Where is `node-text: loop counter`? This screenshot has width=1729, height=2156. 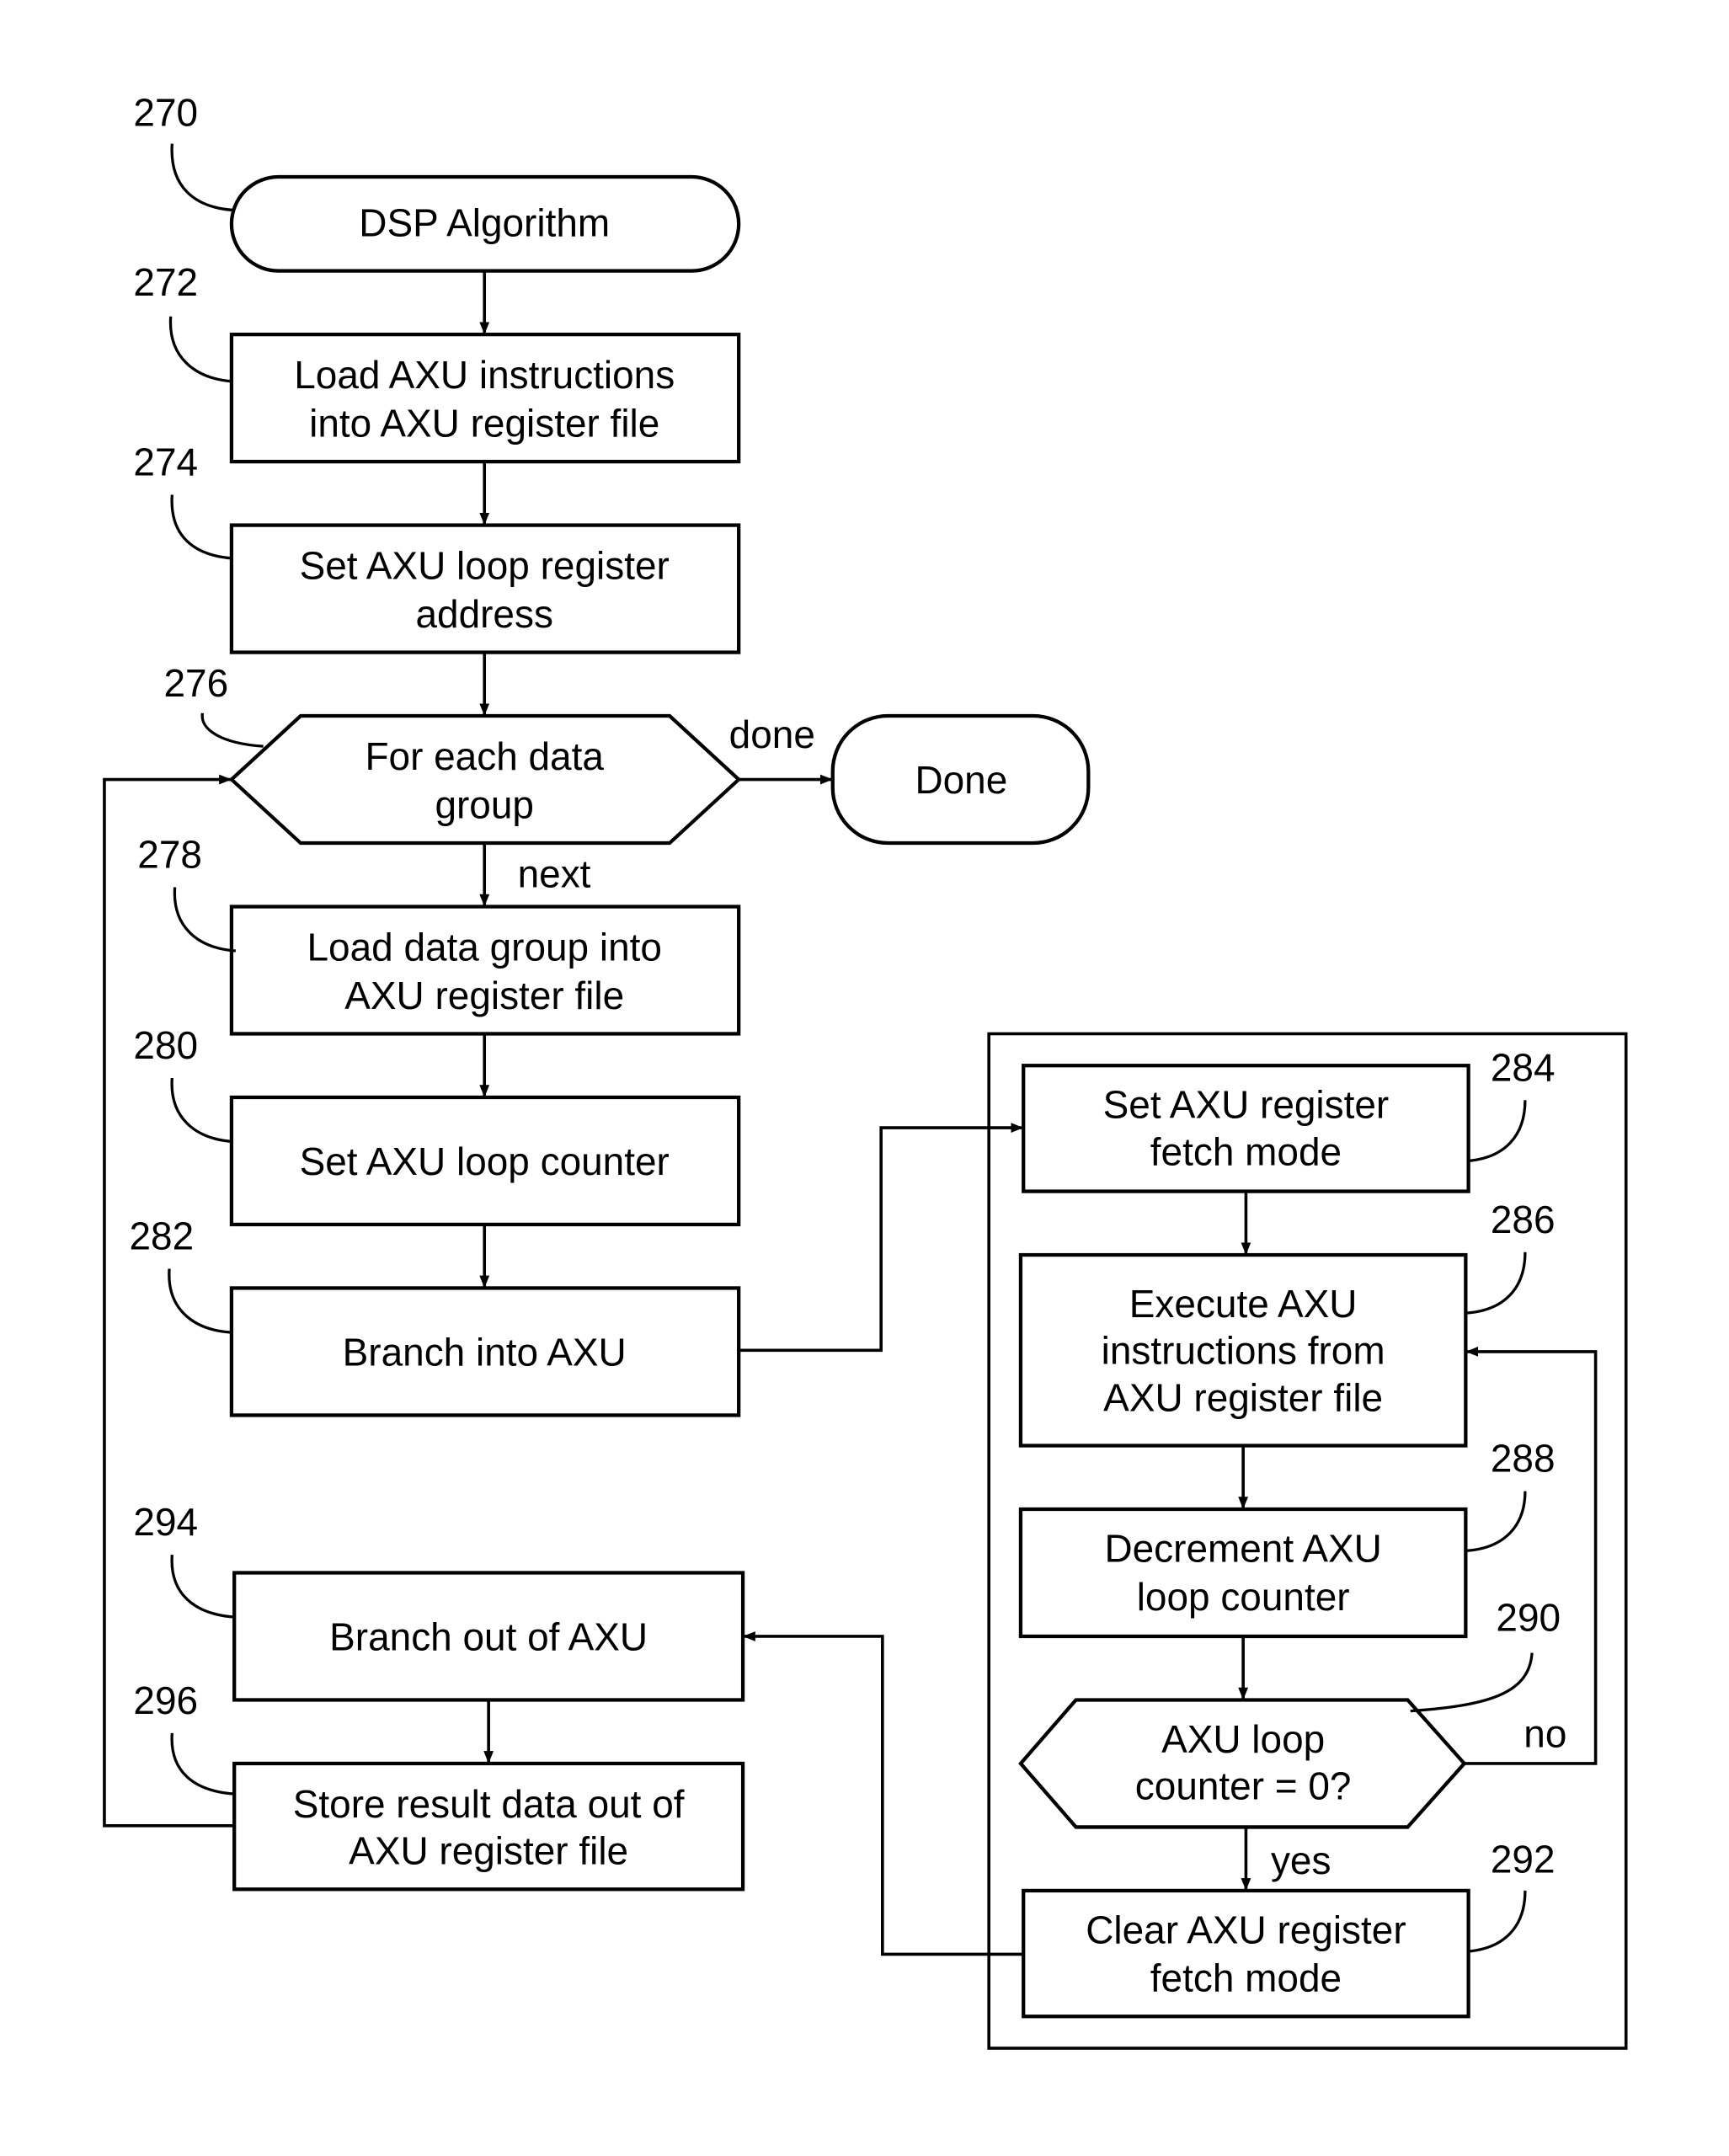 node-text: loop counter is located at coordinates (1243, 1597).